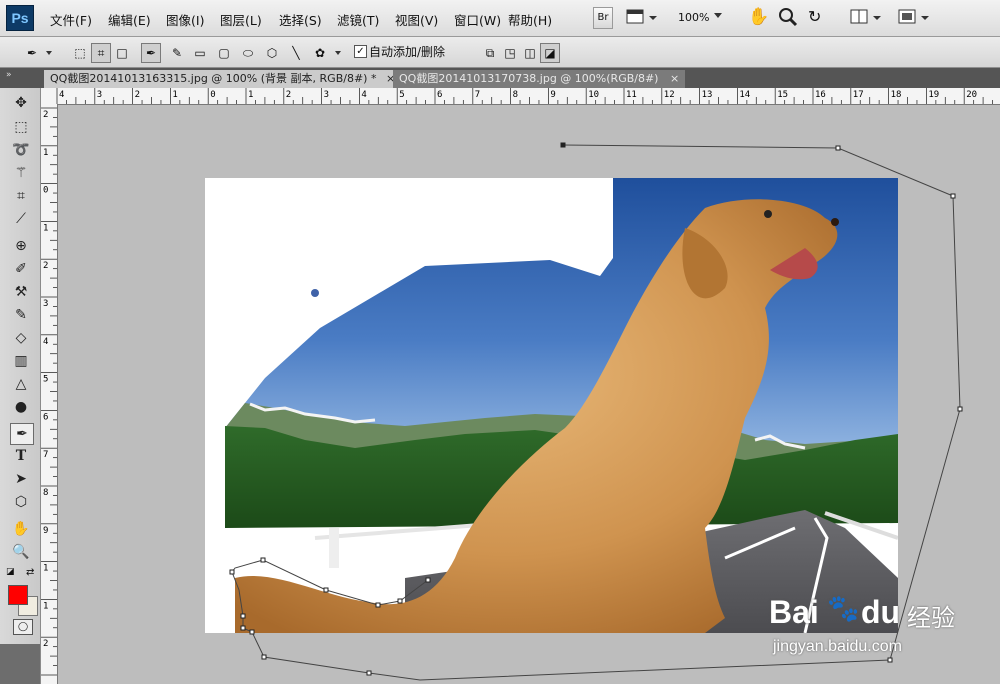  I want to click on menu-help: 帮助(H), so click(530, 19).